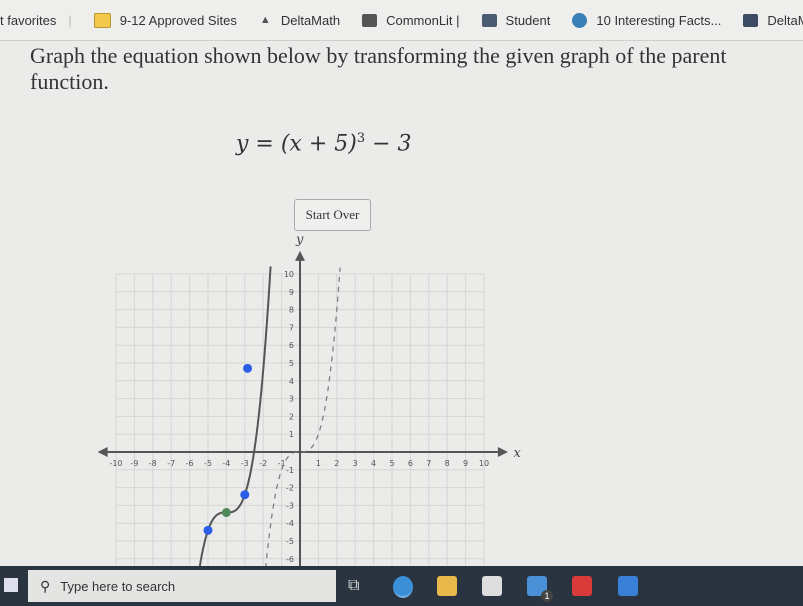 The width and height of the screenshot is (803, 606). Describe the element at coordinates (447, 463) in the screenshot. I see `x-tick-label: 8` at that location.